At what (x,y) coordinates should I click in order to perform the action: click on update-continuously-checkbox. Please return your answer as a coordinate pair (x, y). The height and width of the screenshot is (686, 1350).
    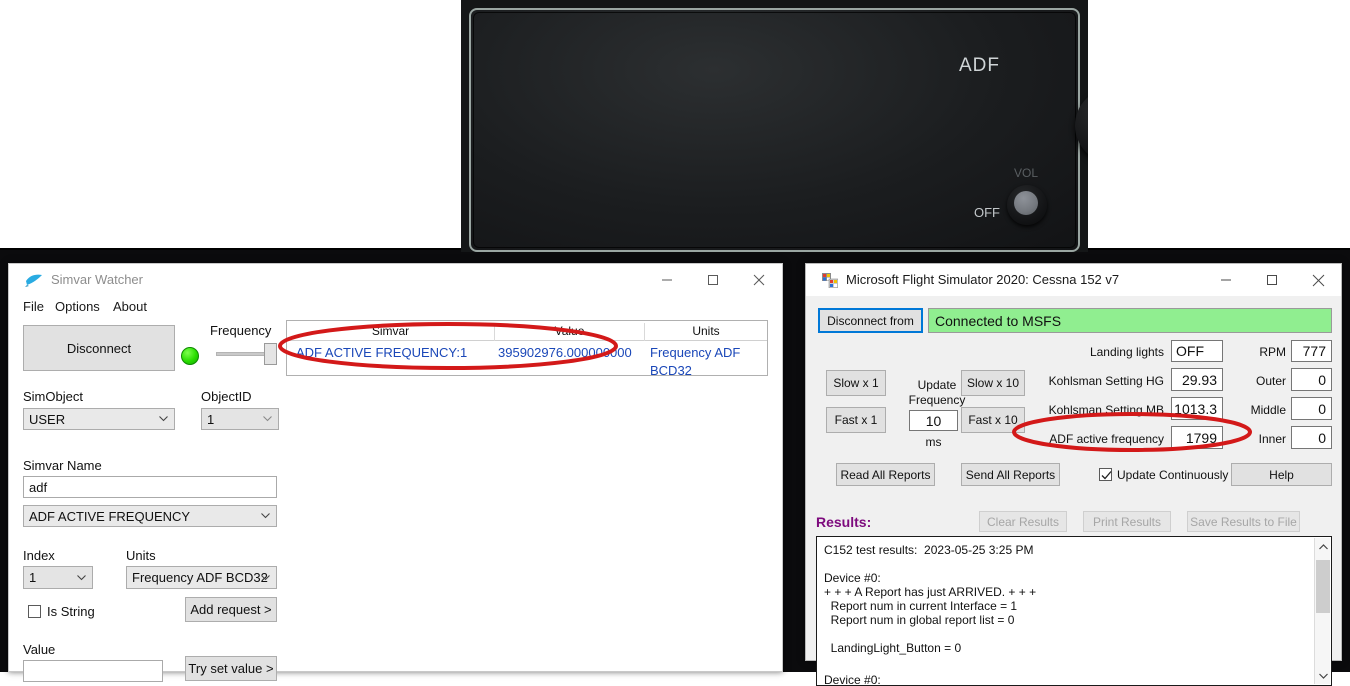
    Looking at the image, I should click on (1105, 474).